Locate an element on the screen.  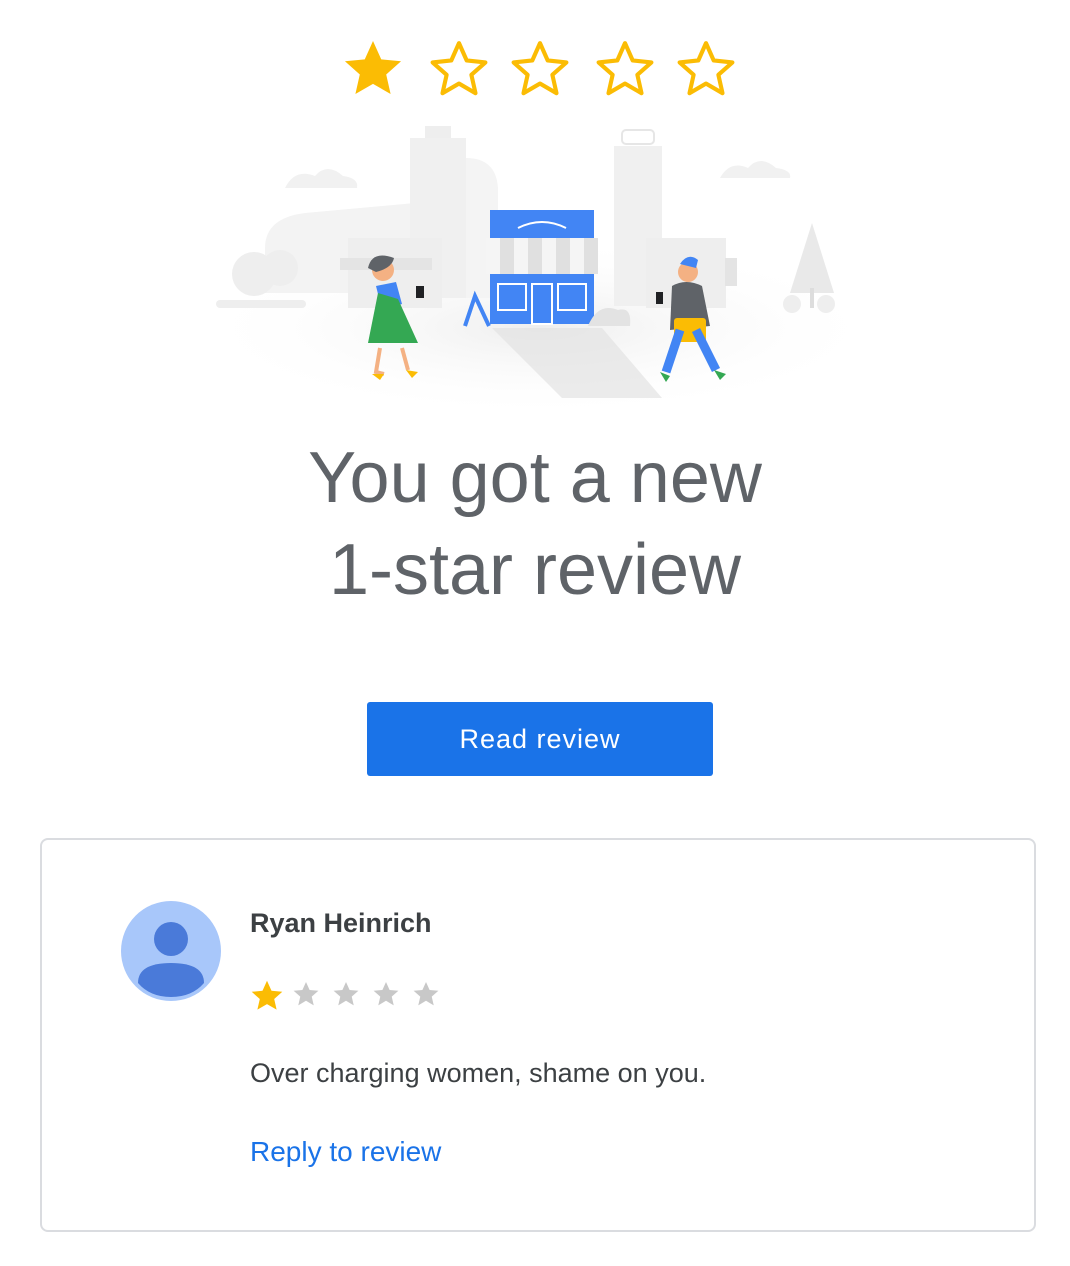
headline: You got a new 1-star review is located at coordinates (535, 524).